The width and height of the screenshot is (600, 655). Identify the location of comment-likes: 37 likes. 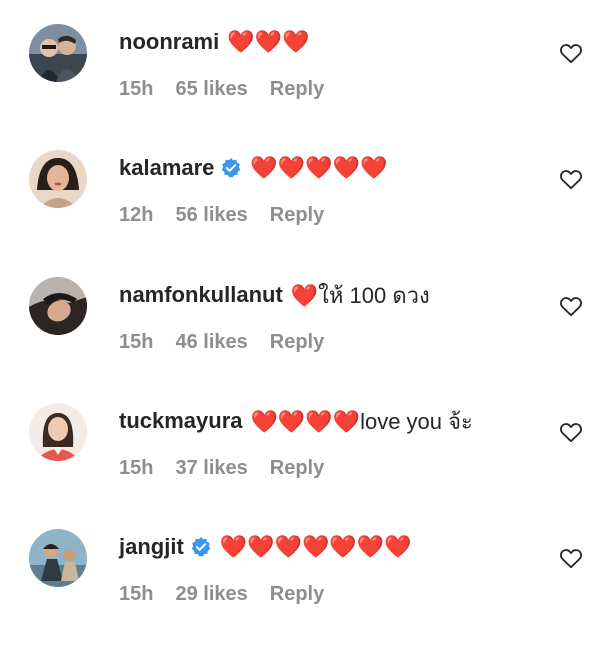
(211, 468).